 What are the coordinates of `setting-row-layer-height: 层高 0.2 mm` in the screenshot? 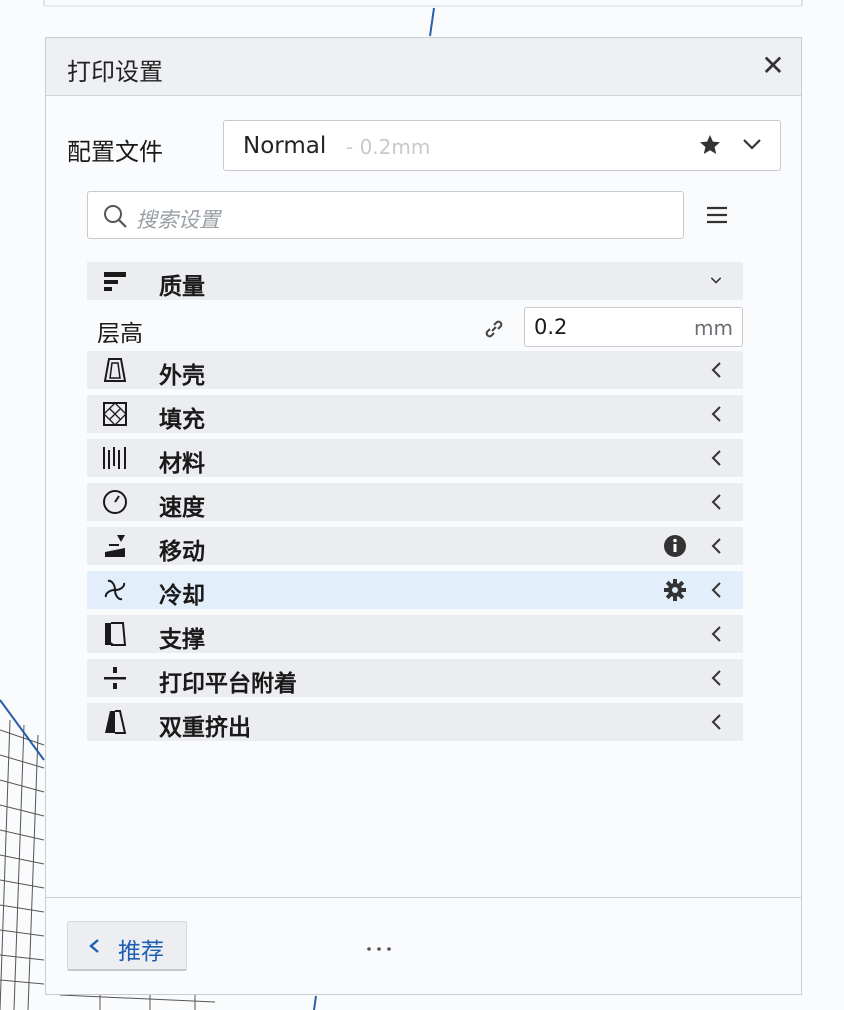 It's located at (415, 328).